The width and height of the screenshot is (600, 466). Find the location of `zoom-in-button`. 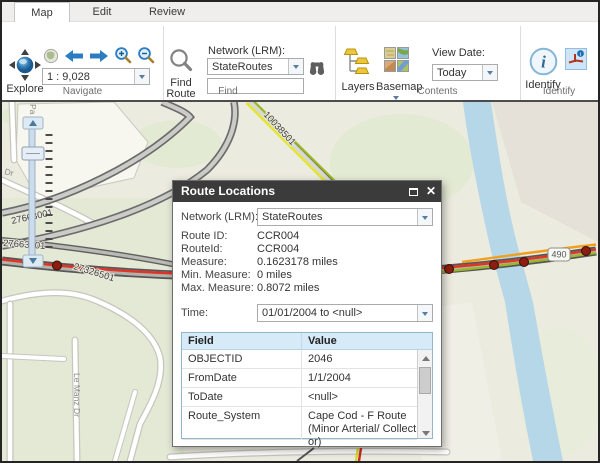

zoom-in-button is located at coordinates (123, 55).